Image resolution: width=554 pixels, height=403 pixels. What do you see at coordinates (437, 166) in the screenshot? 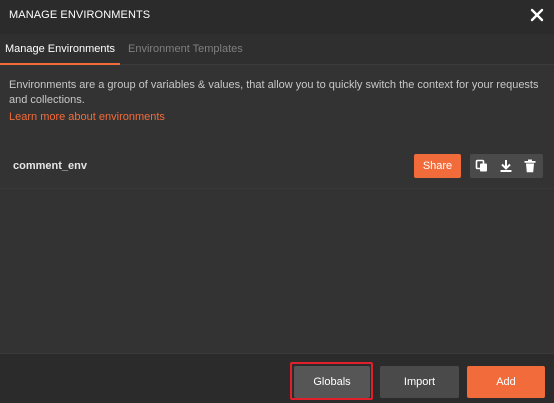
I see `share-button: Share` at bounding box center [437, 166].